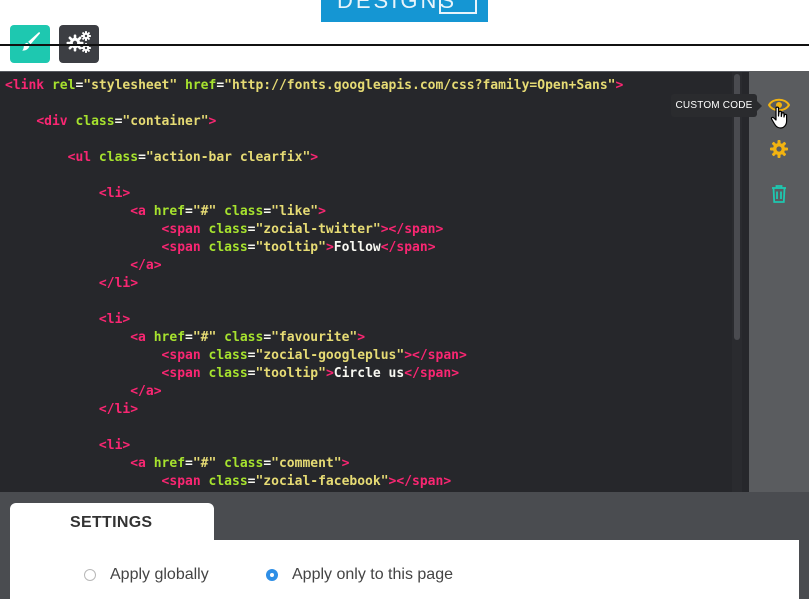  I want to click on radio-checked-icon, so click(272, 575).